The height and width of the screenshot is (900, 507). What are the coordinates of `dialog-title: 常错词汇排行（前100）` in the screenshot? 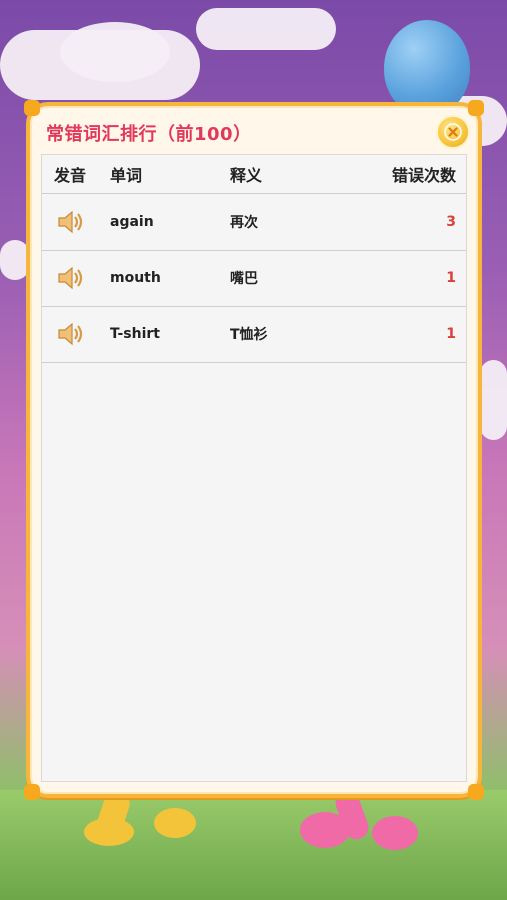 It's located at (149, 134).